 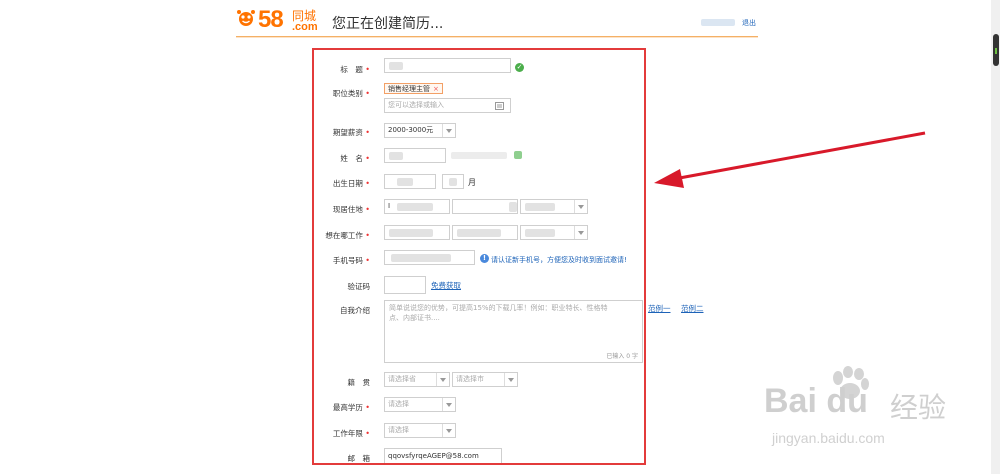 I want to click on 58-logo-icon, so click(x=246, y=18).